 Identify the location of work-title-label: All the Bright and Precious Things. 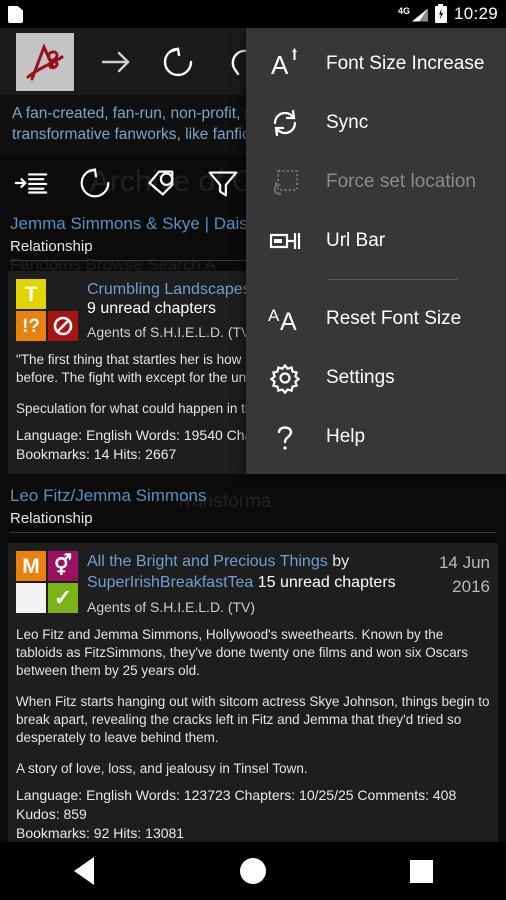
(207, 561).